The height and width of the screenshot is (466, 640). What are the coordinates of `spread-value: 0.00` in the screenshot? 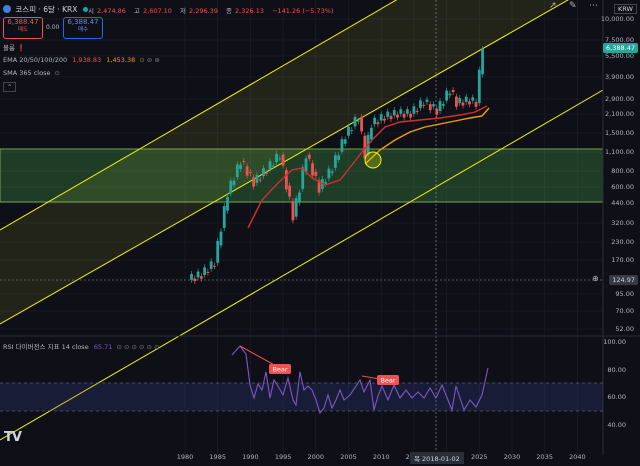 It's located at (53, 27).